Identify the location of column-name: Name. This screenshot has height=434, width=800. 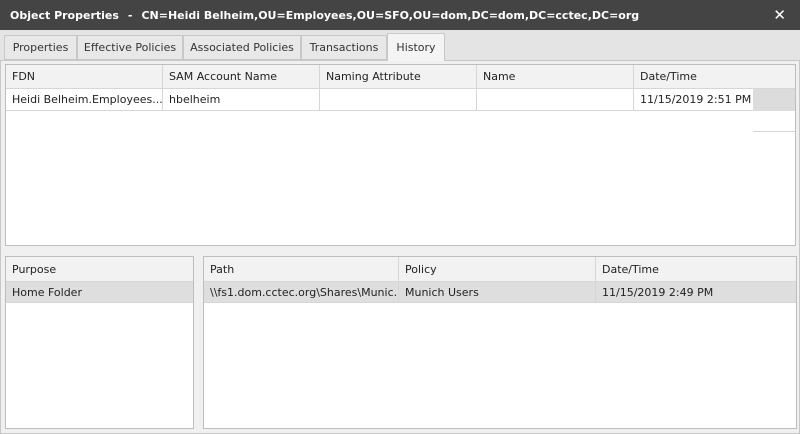
(555, 76).